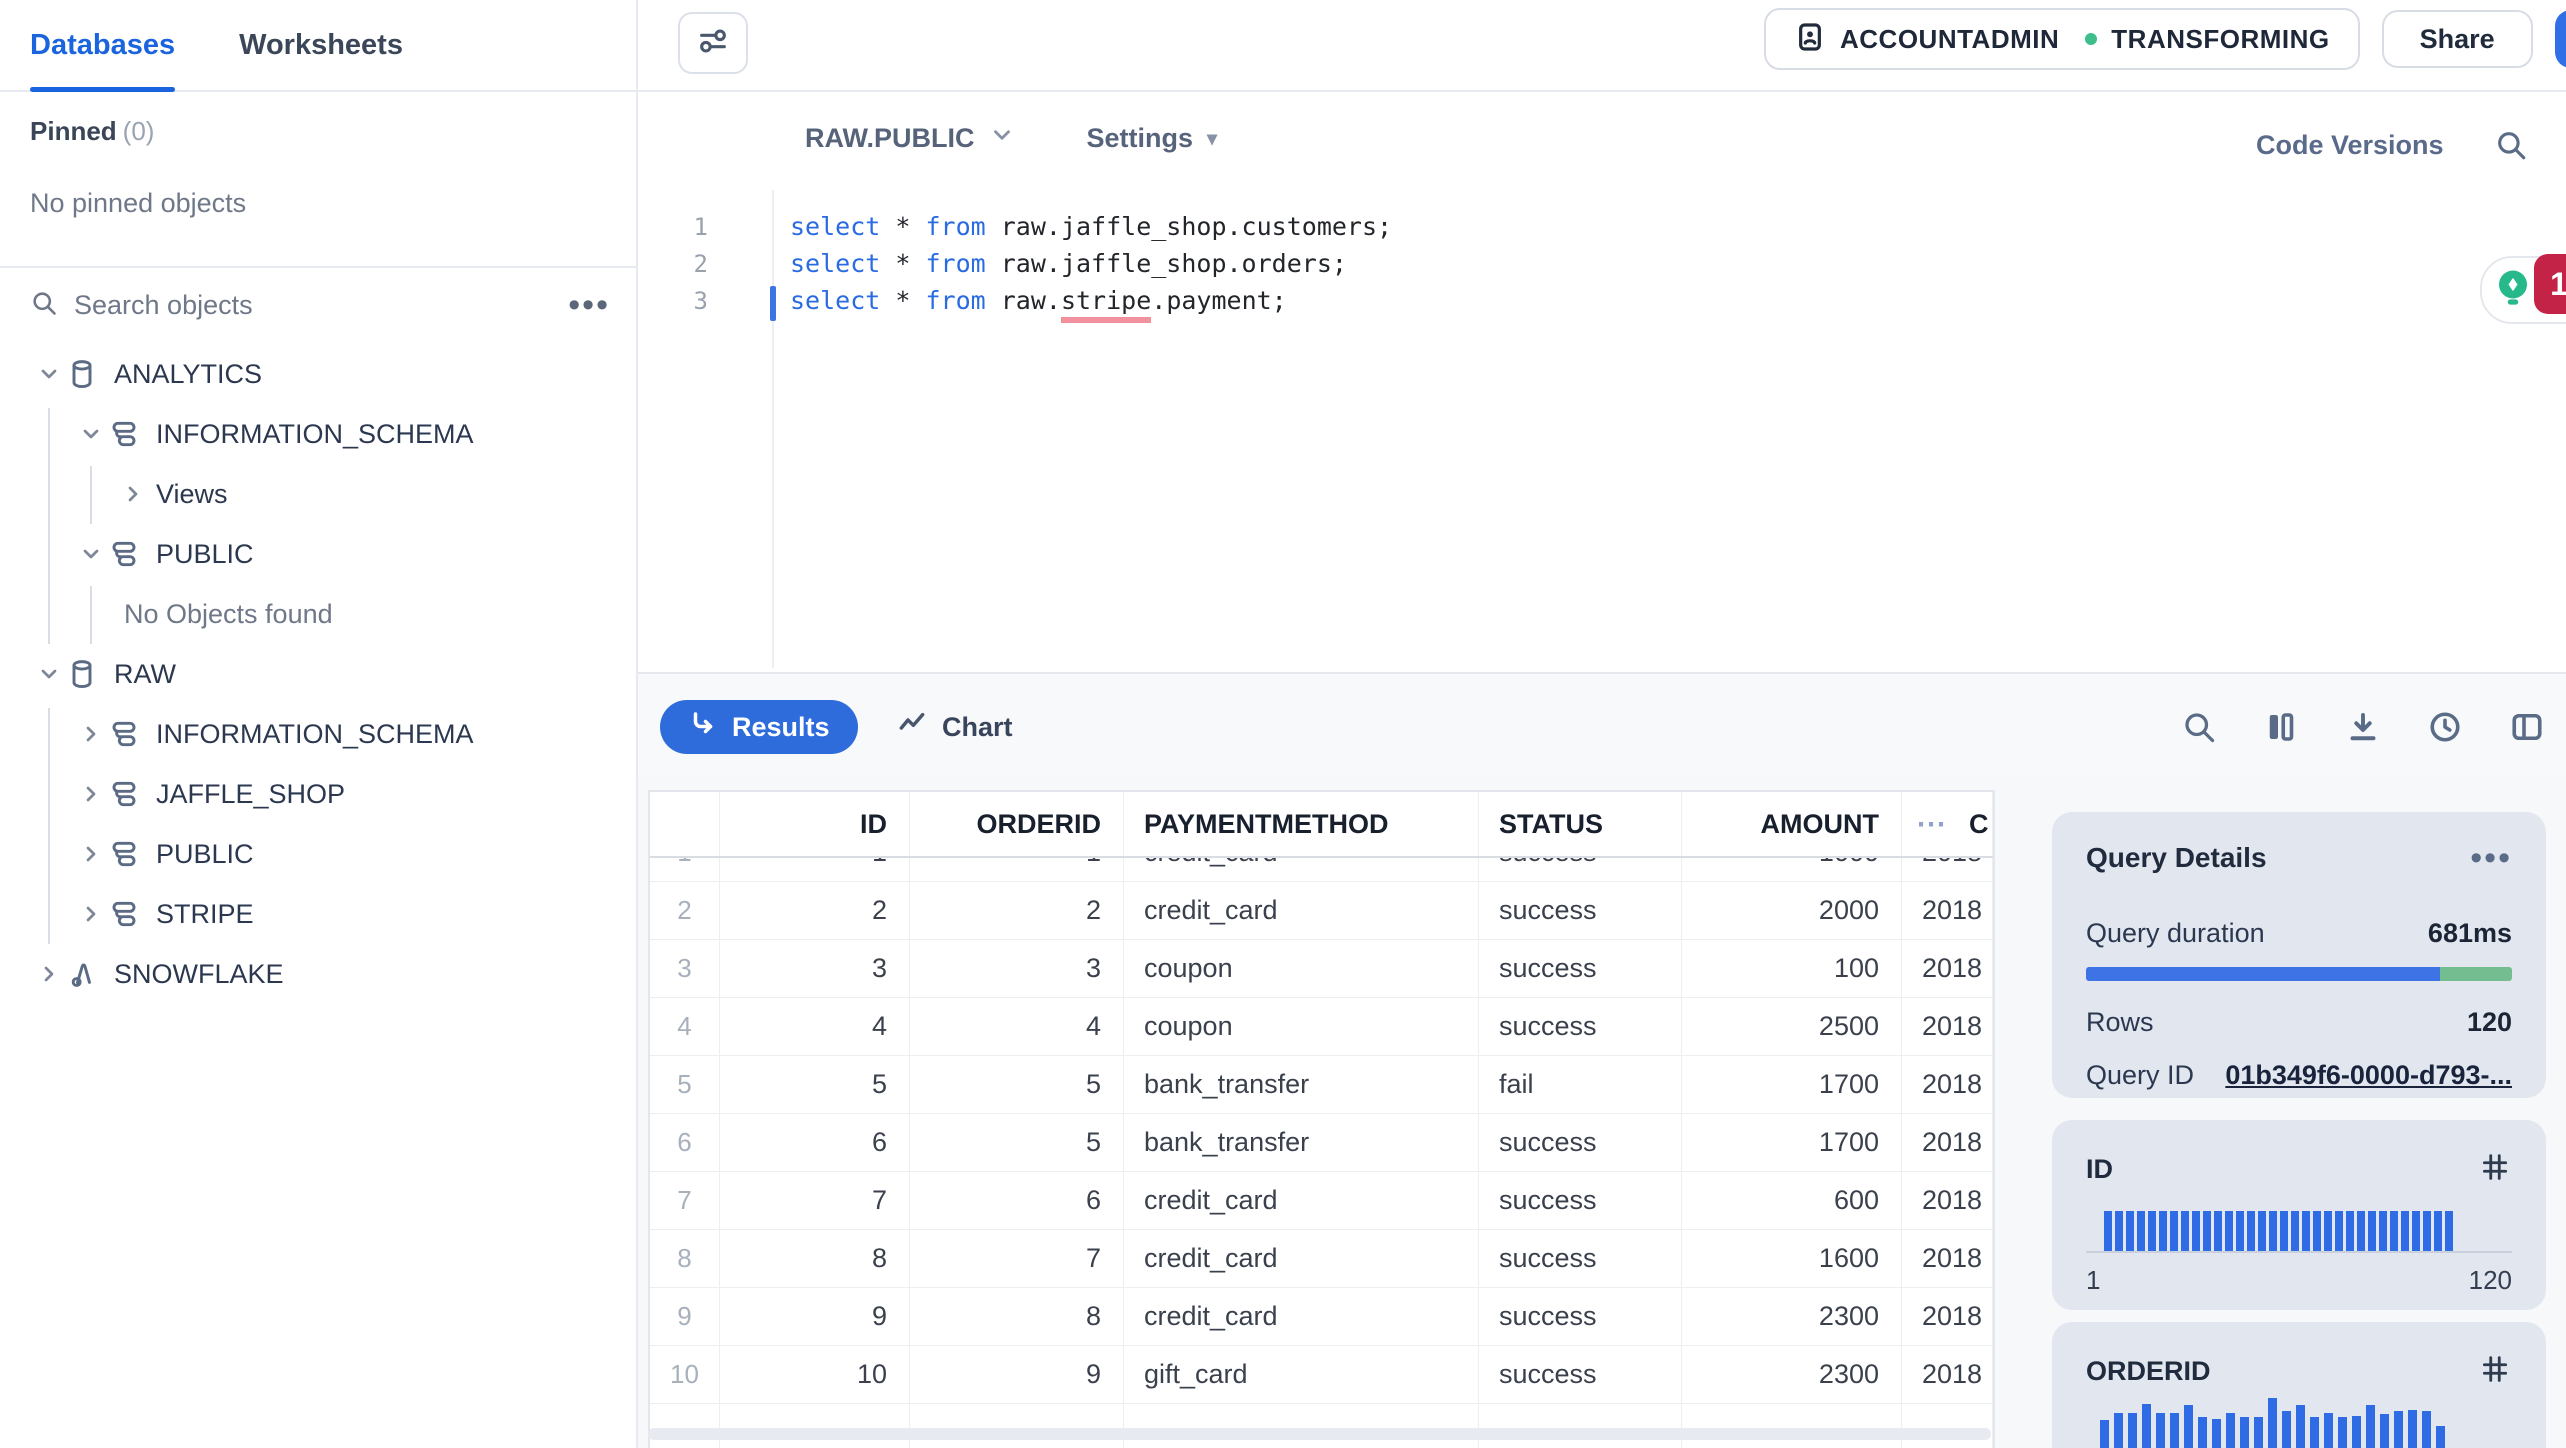 This screenshot has width=2566, height=1448. What do you see at coordinates (1321, 1143) in the screenshot?
I see `table-row: 6 6 5 bank_transfer success 1700 2018` at bounding box center [1321, 1143].